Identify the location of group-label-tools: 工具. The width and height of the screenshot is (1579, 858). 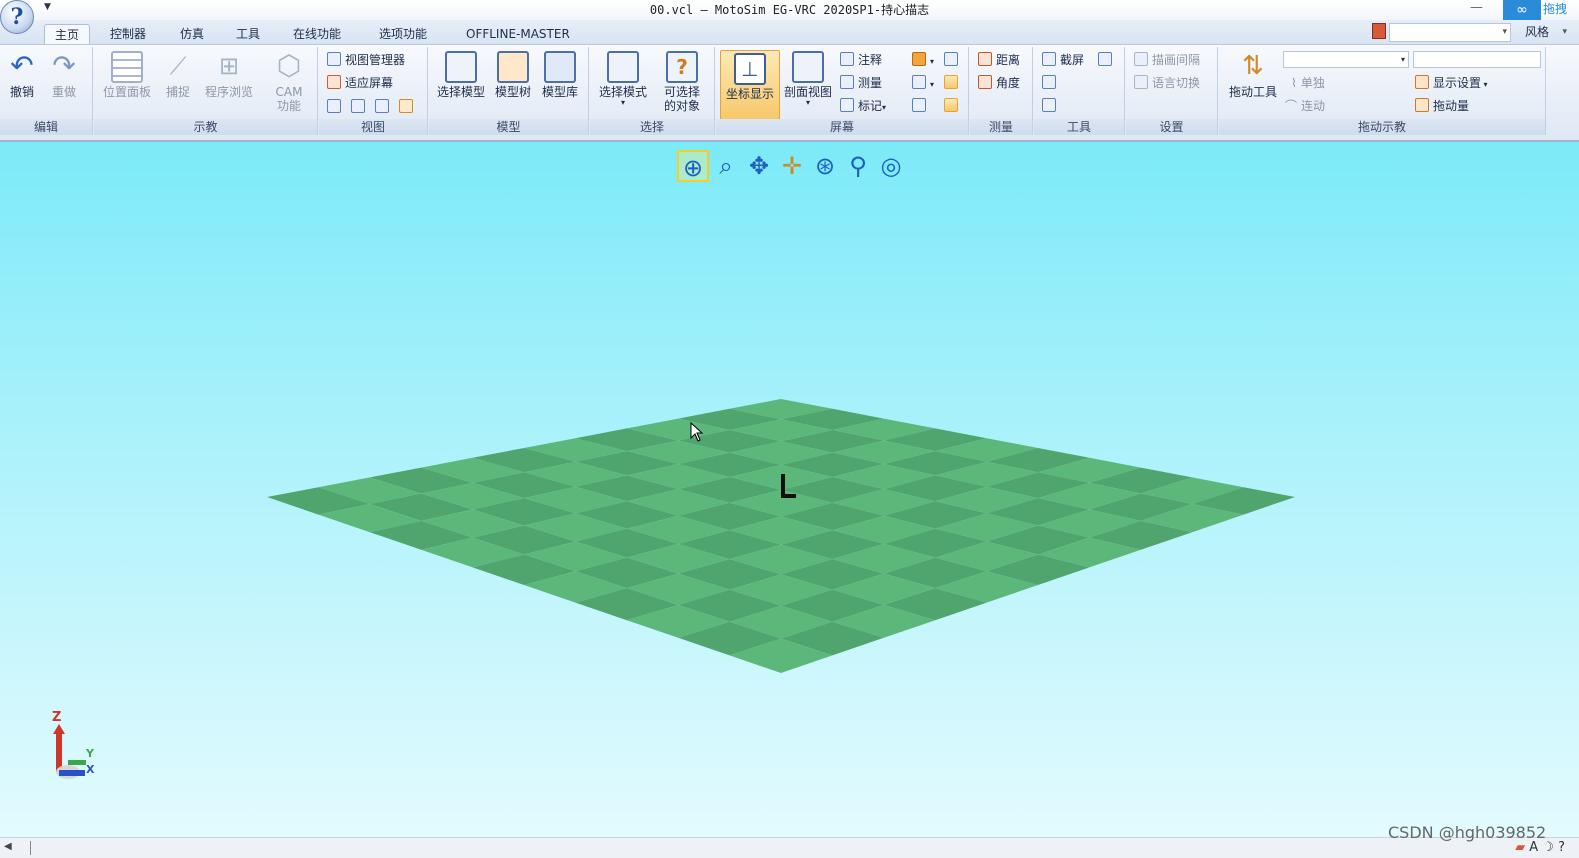
(1079, 127).